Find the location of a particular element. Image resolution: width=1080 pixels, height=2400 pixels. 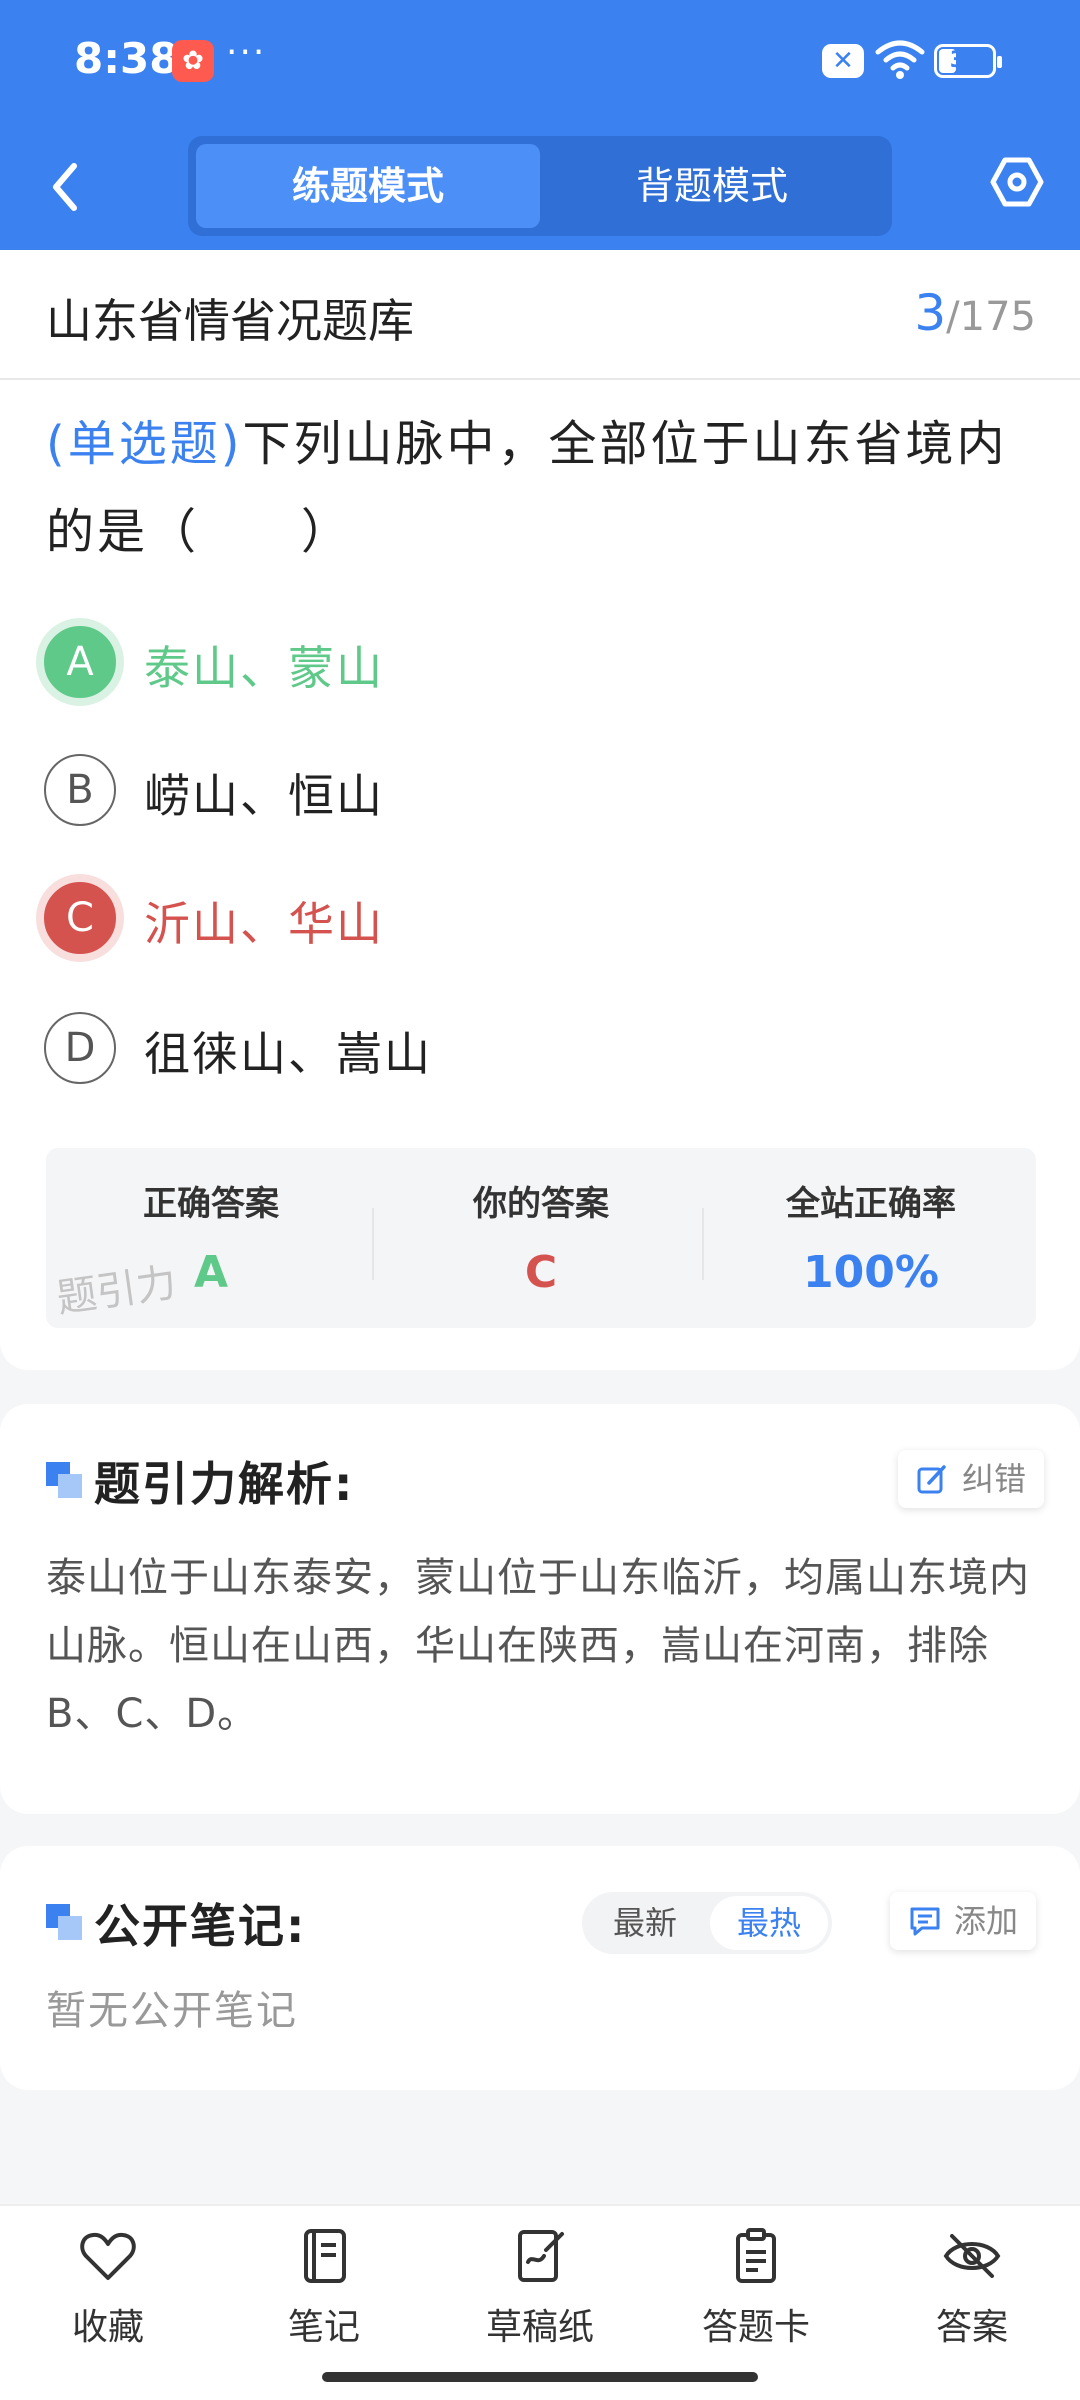

notes-card is located at coordinates (540, 1968).